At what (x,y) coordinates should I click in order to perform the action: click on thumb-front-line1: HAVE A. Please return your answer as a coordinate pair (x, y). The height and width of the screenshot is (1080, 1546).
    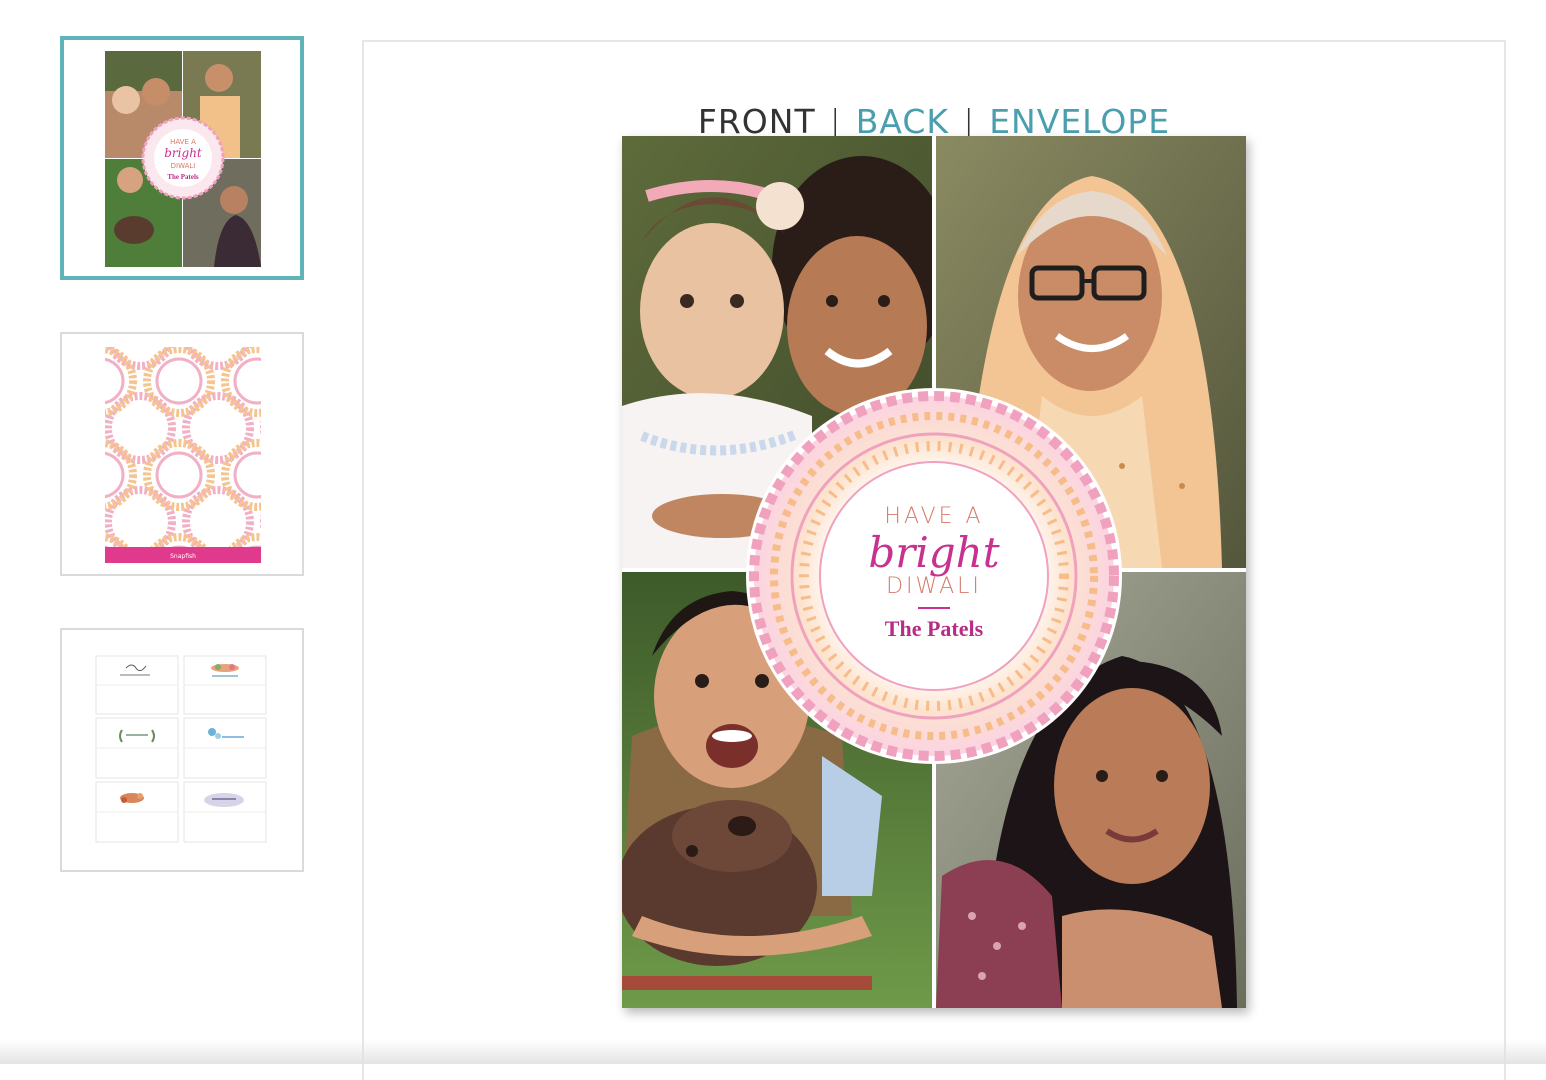
    Looking at the image, I should click on (183, 142).